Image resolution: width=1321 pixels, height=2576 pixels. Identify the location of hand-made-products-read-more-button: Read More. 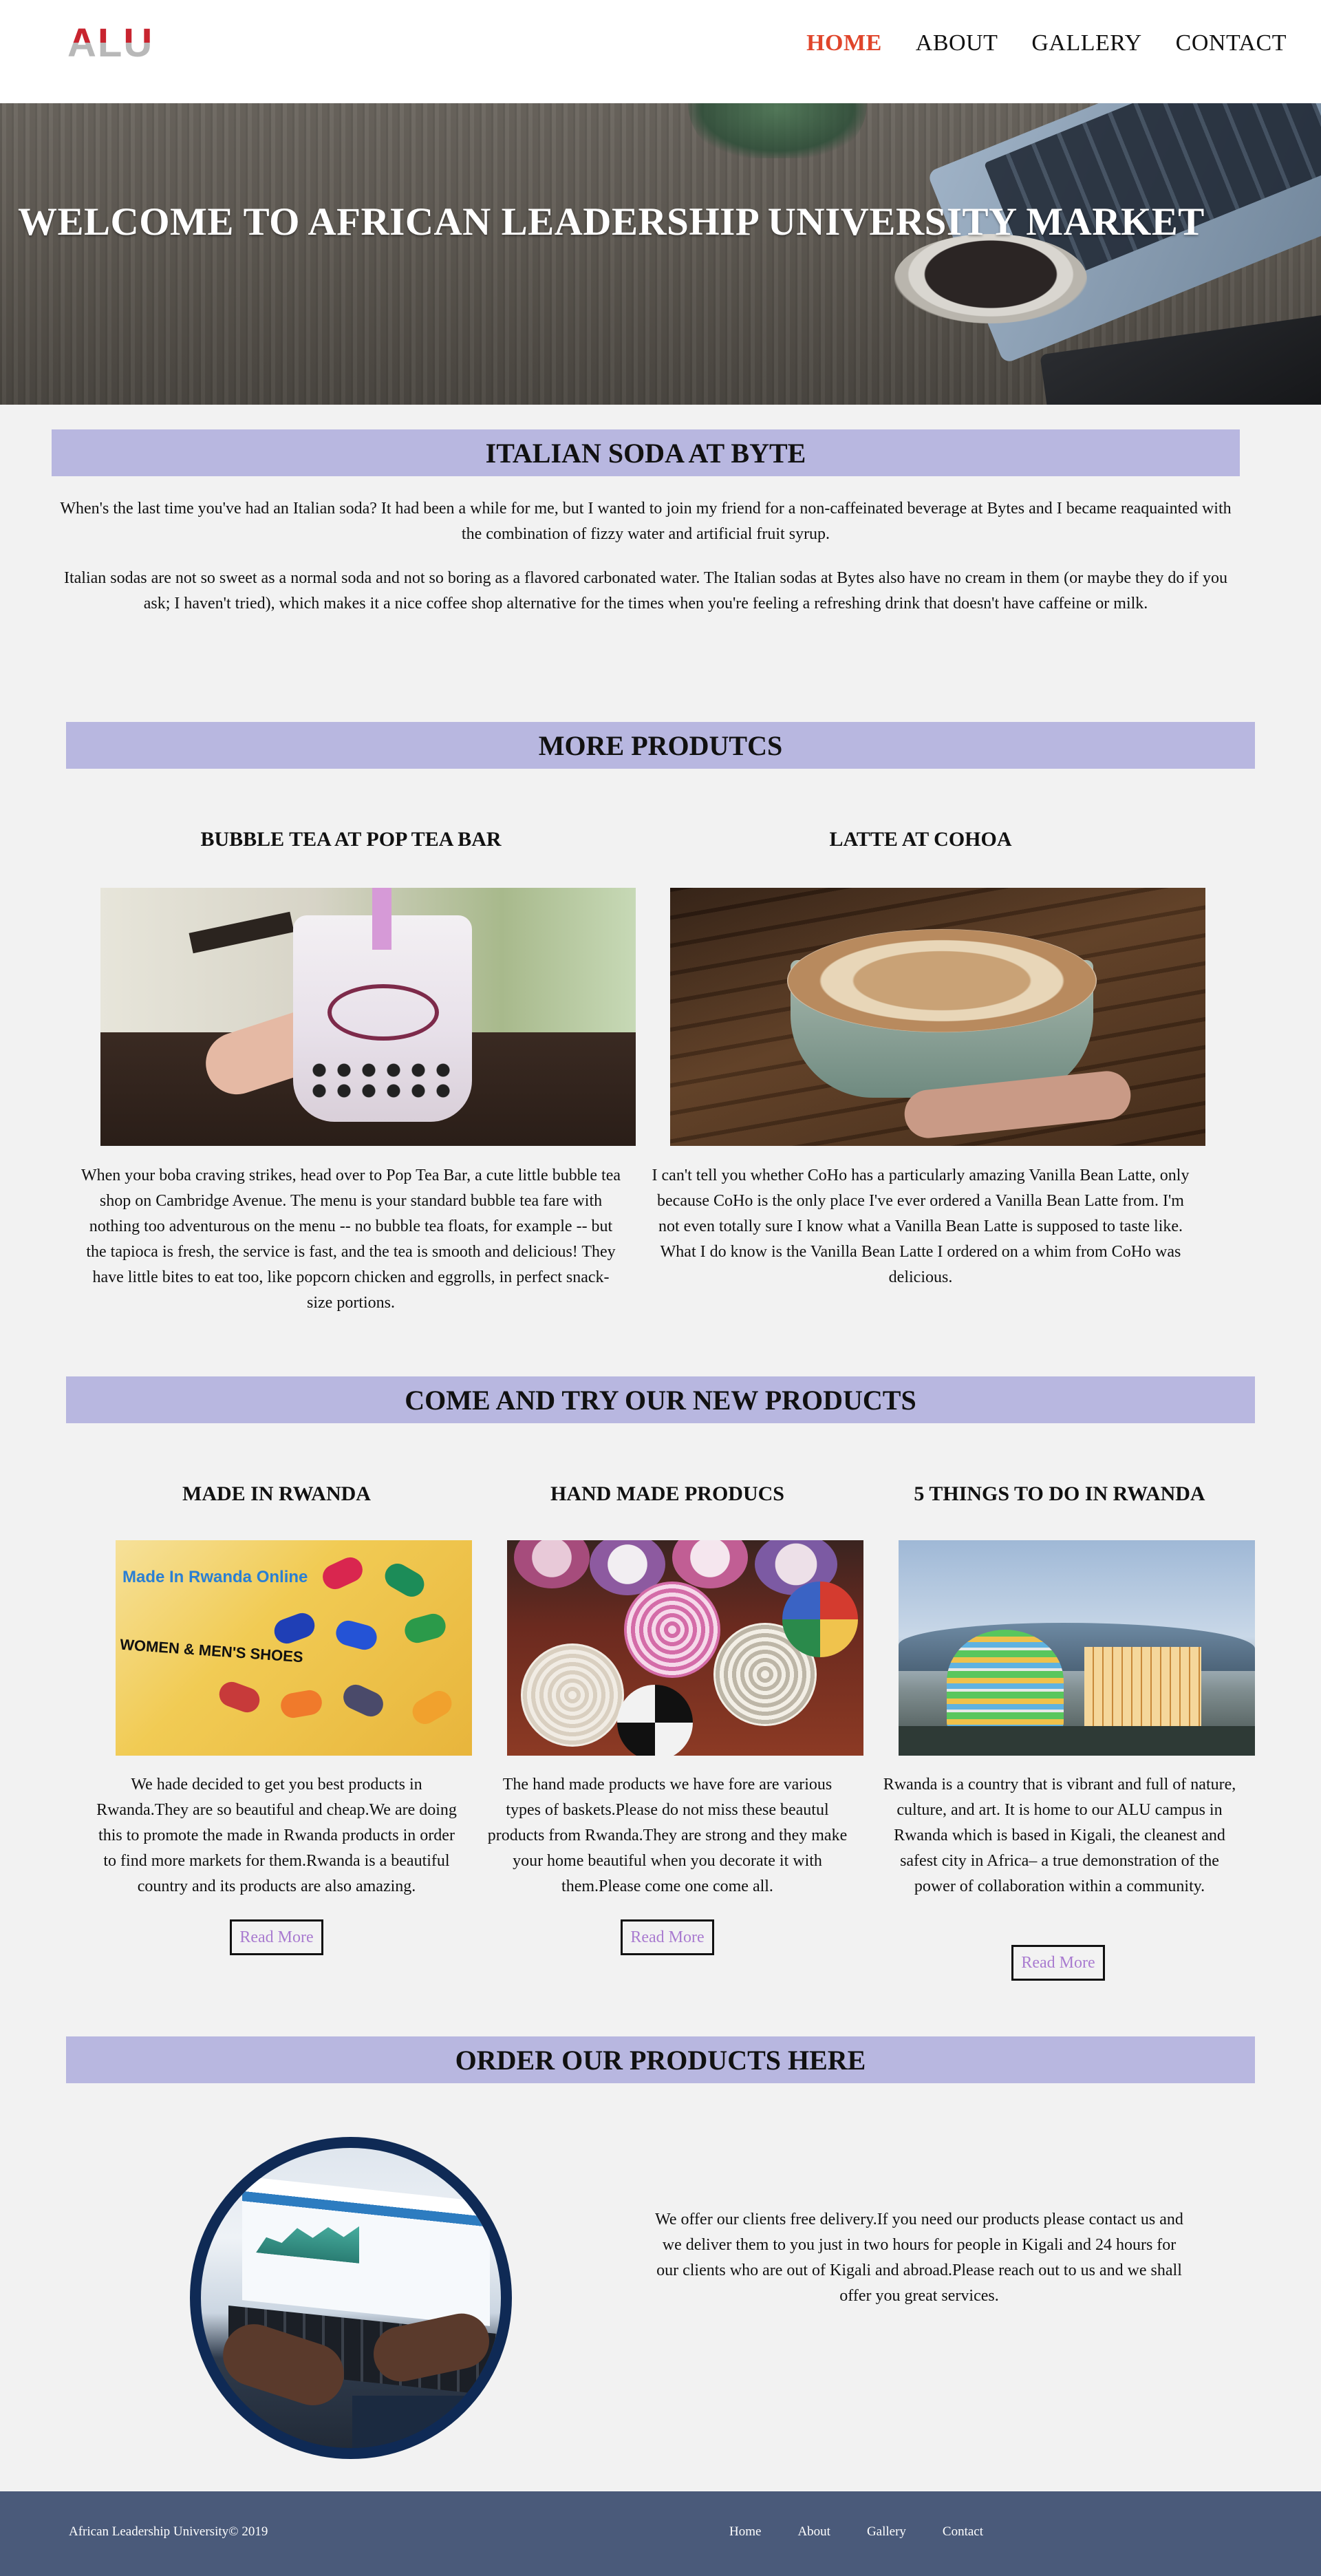
(667, 1937).